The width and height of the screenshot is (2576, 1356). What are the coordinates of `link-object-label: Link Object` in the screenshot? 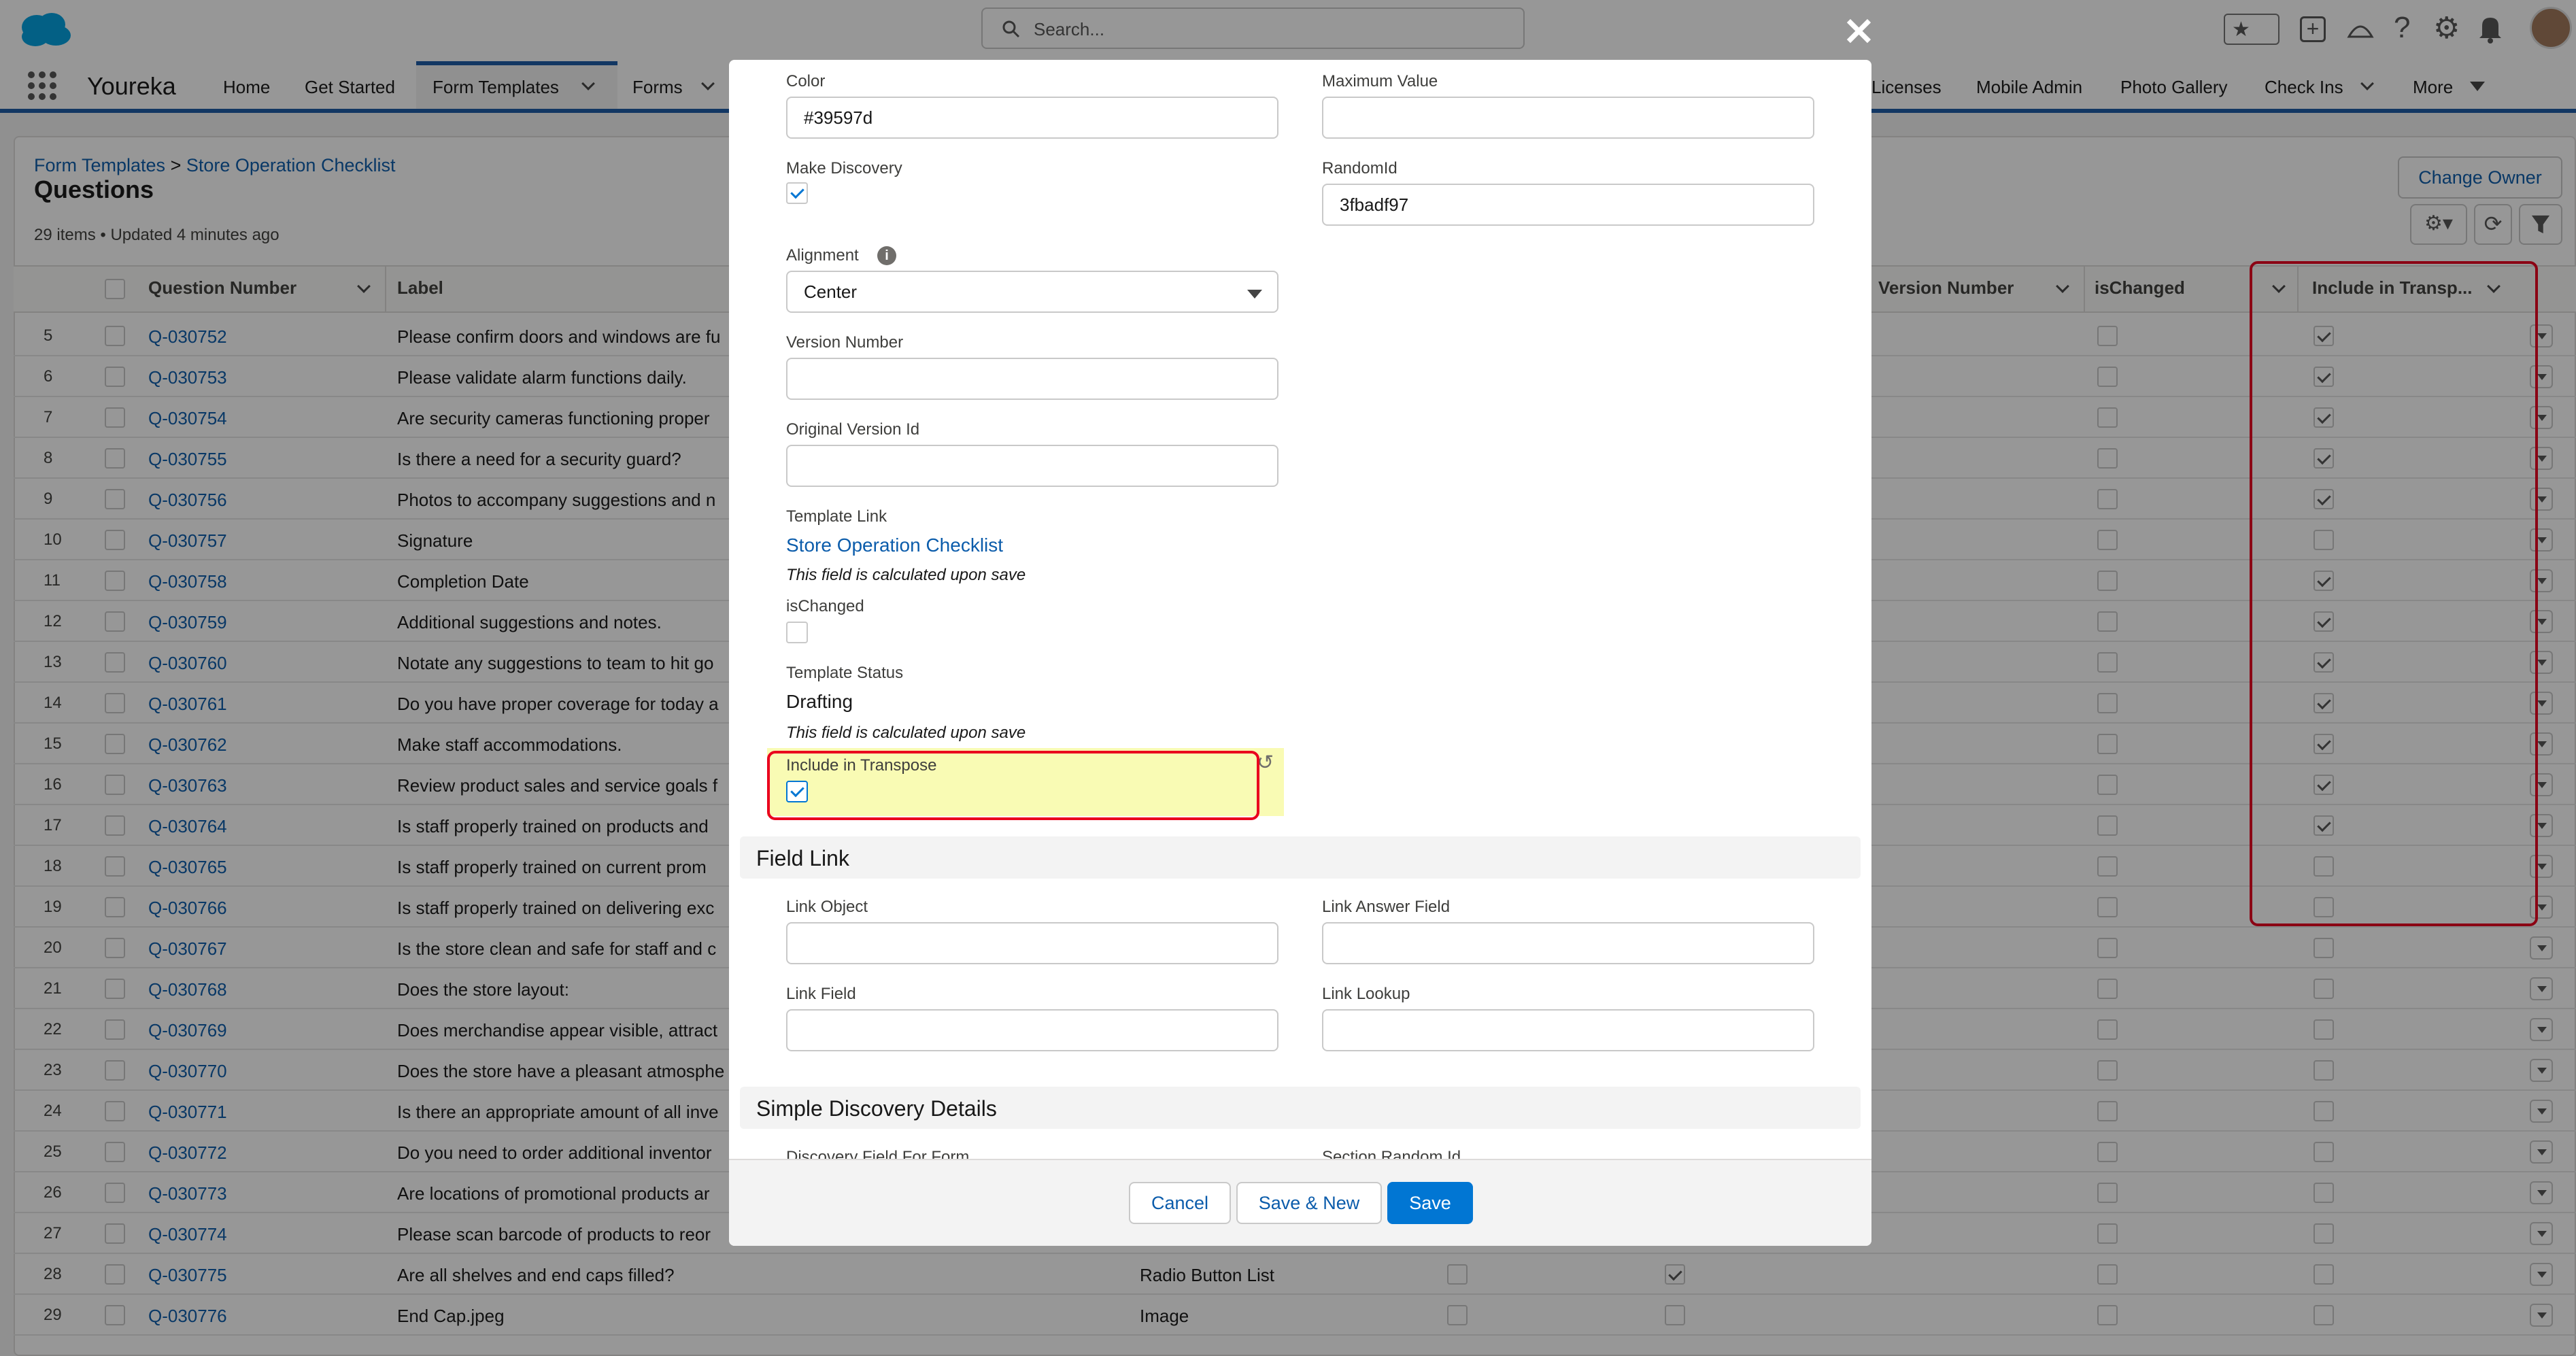 It's located at (827, 907).